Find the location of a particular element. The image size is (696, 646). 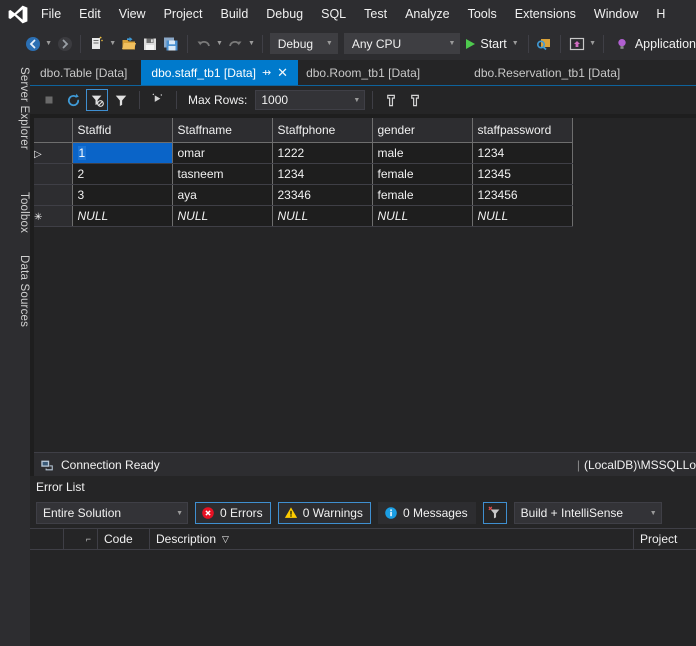

toolbar-overflow-icon: ▼ is located at coordinates (592, 43).